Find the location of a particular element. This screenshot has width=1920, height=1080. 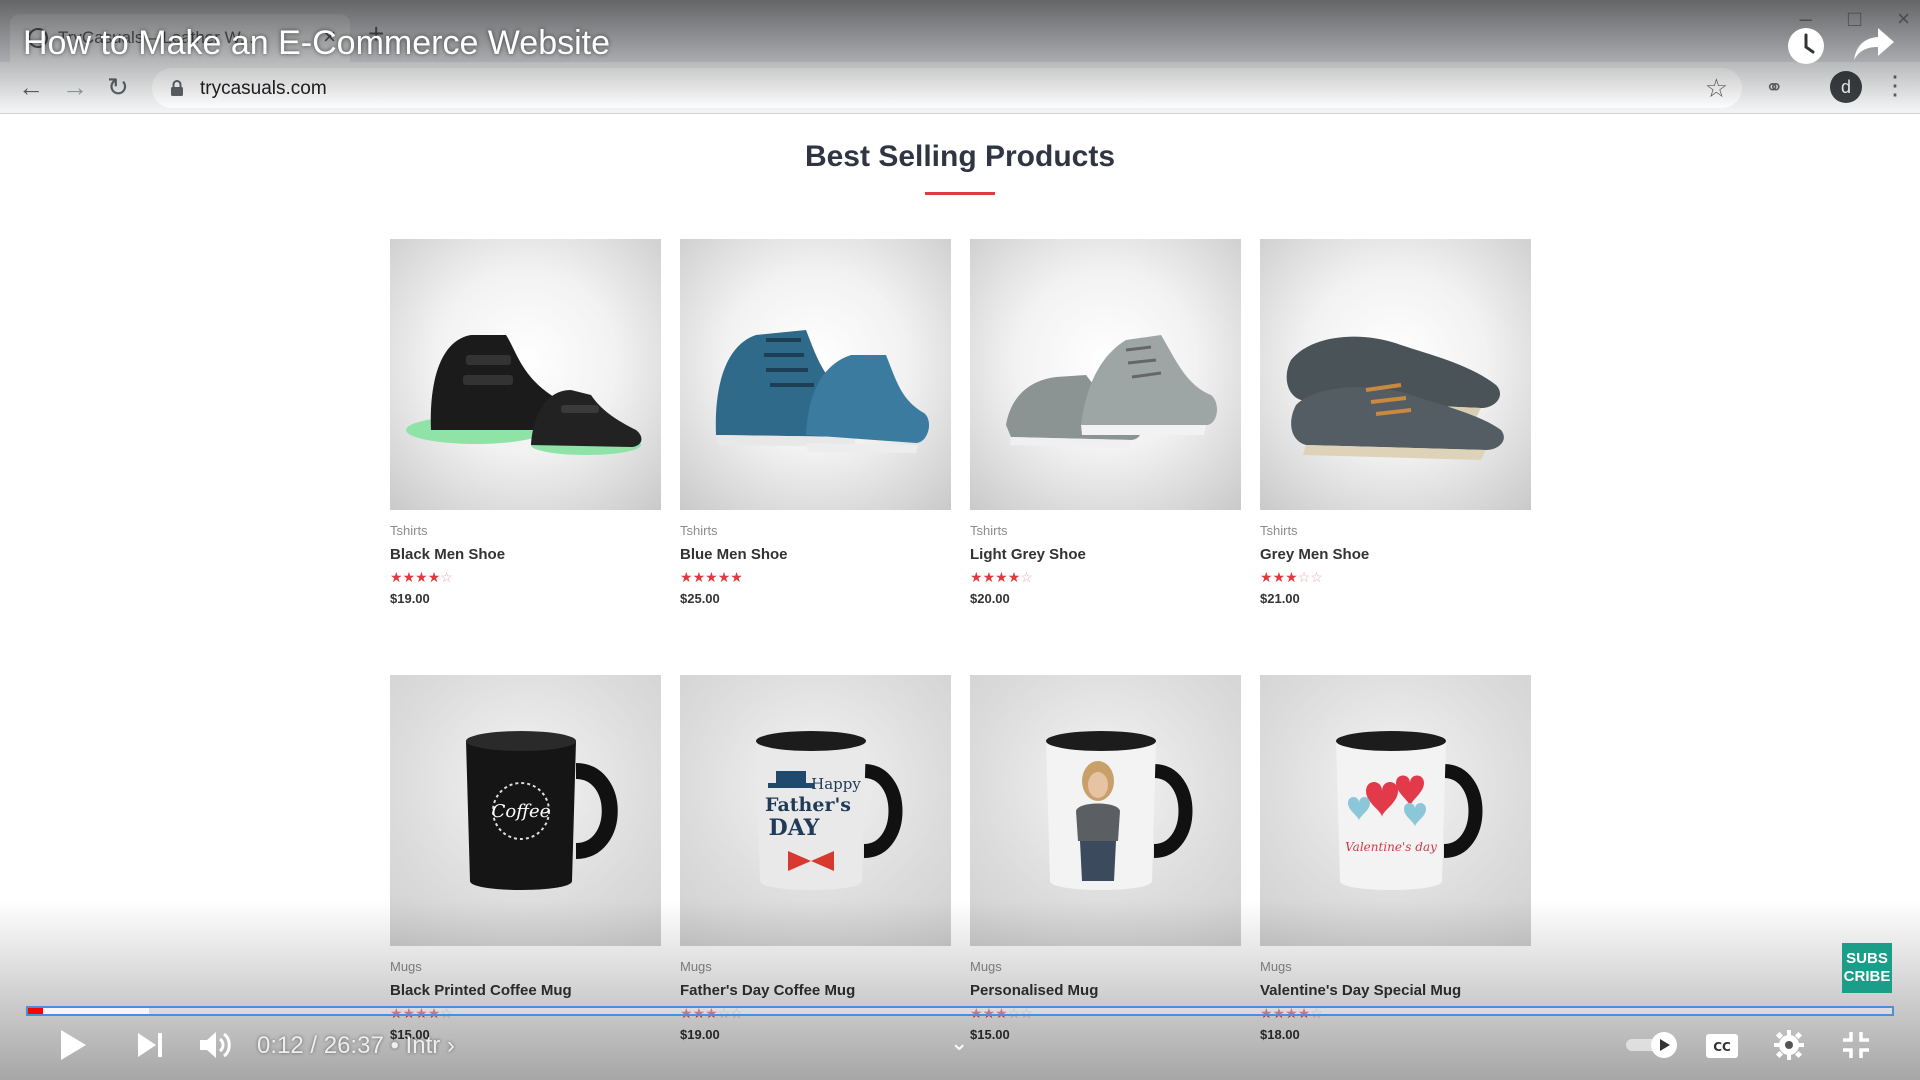

time-total: 26:37 is located at coordinates (353, 1045).